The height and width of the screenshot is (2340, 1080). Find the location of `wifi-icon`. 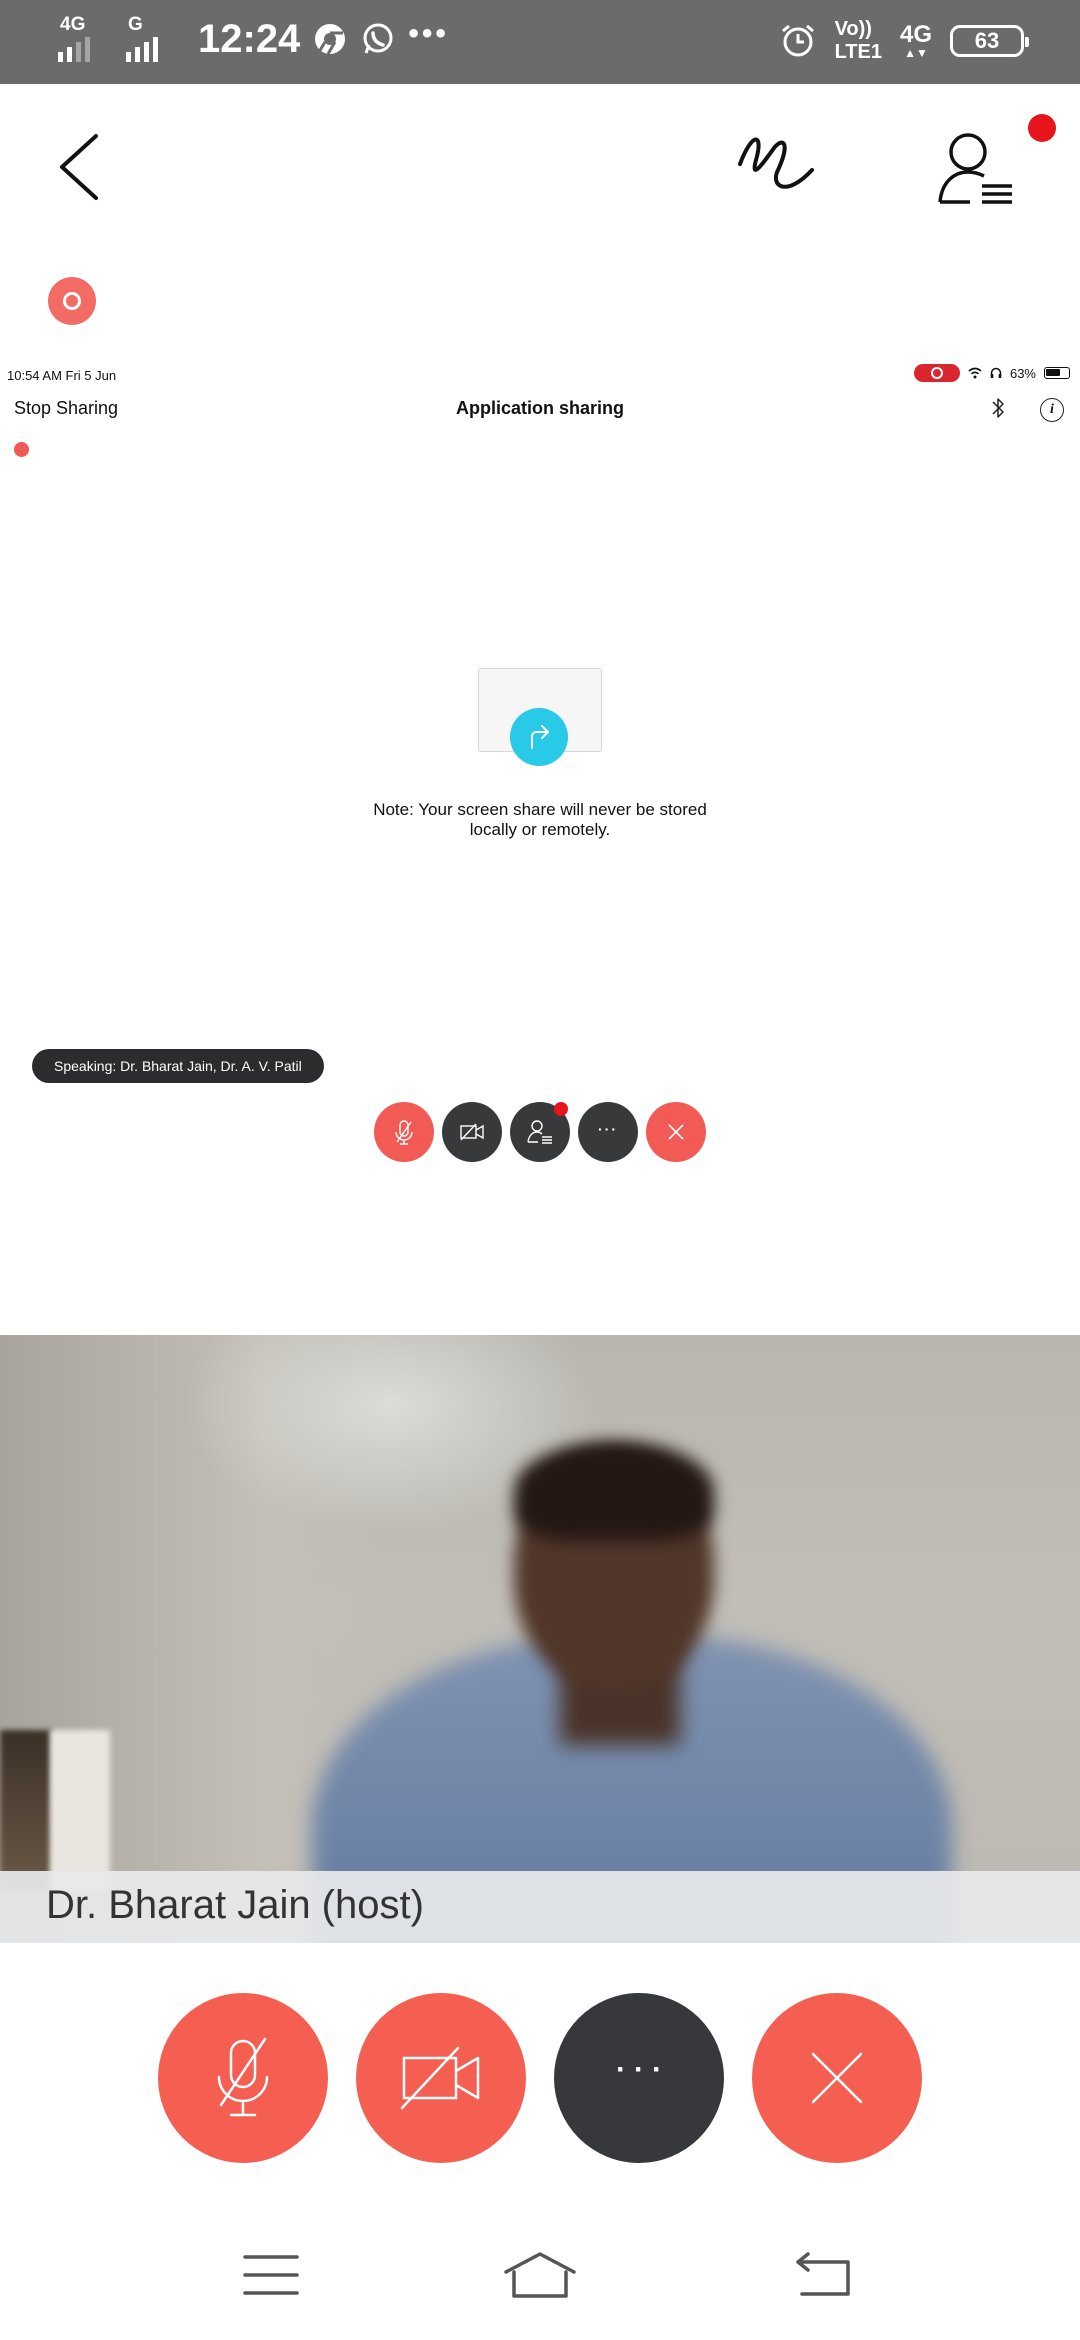

wifi-icon is located at coordinates (975, 373).